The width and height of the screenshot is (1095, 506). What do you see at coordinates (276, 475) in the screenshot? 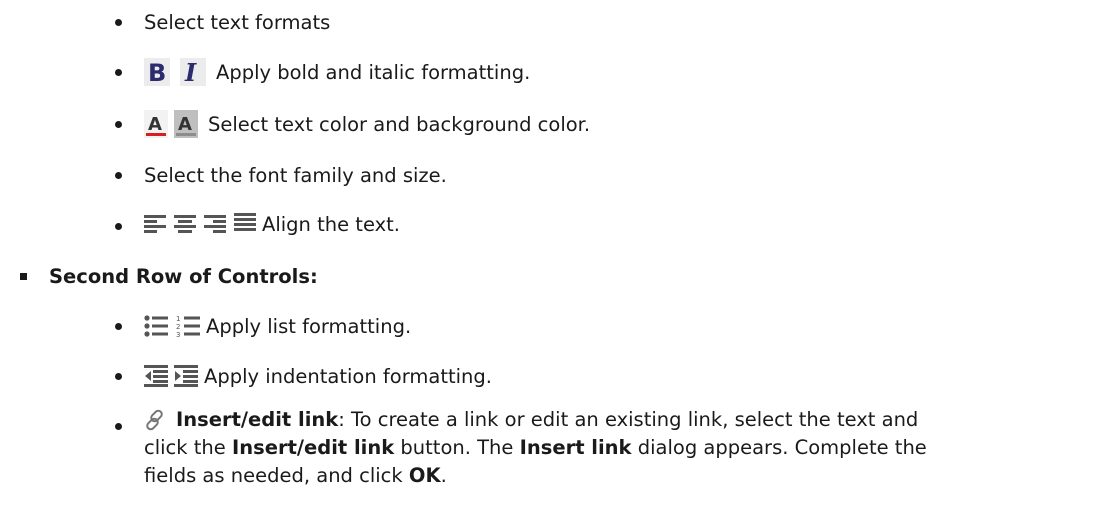
I see `link-text-3-prefix: fields as needed, and click` at bounding box center [276, 475].